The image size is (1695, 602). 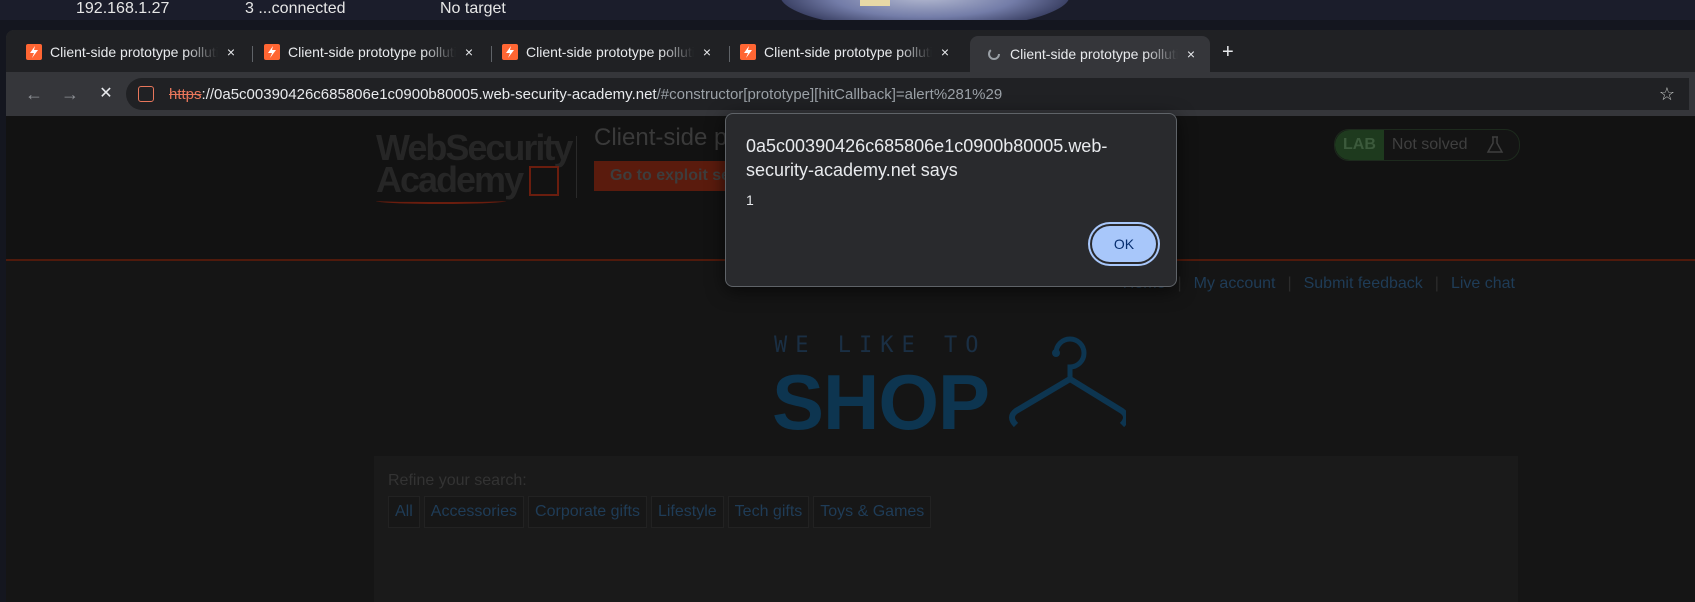 What do you see at coordinates (450, 179) in the screenshot?
I see `logo-line-2: Academy` at bounding box center [450, 179].